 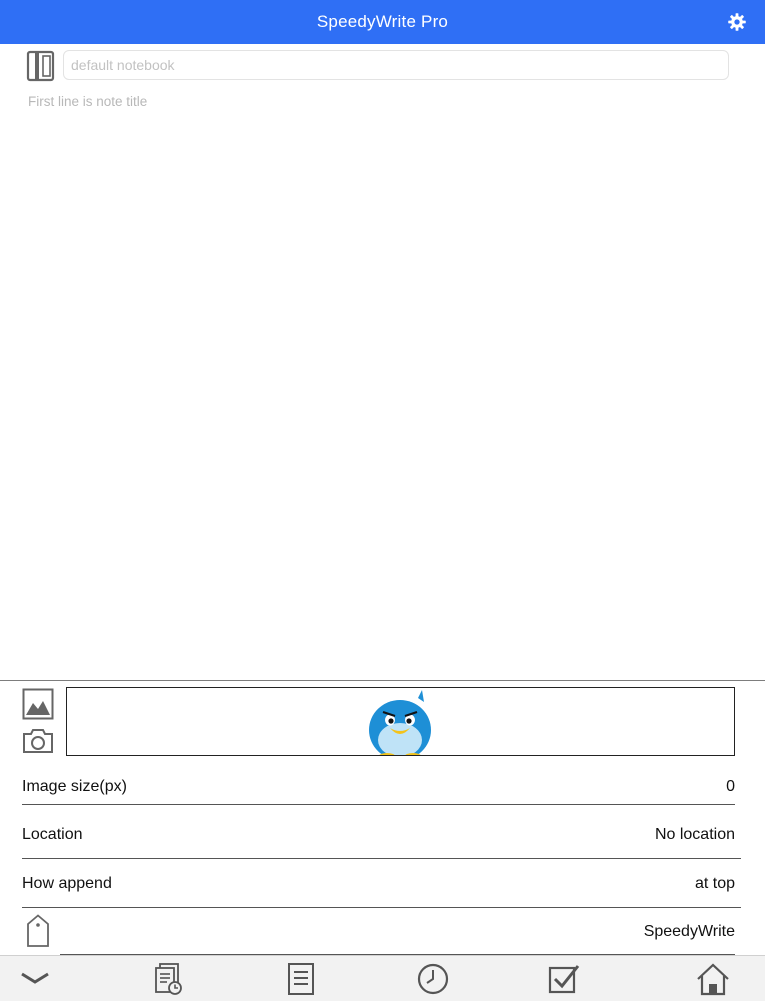 I want to click on bottom-toolbar, so click(x=382, y=978).